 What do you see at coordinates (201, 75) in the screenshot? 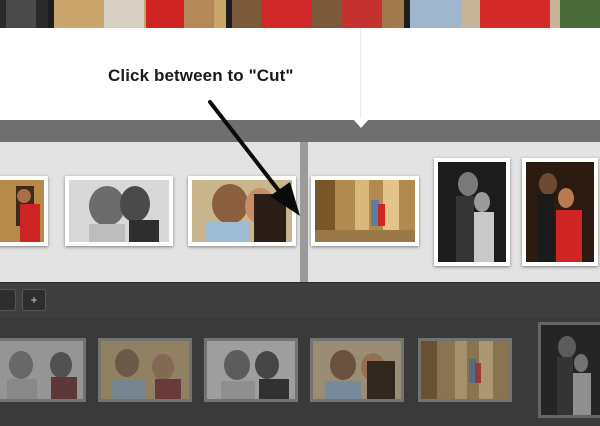
I see `instruction-text: Click between to "Cut"` at bounding box center [201, 75].